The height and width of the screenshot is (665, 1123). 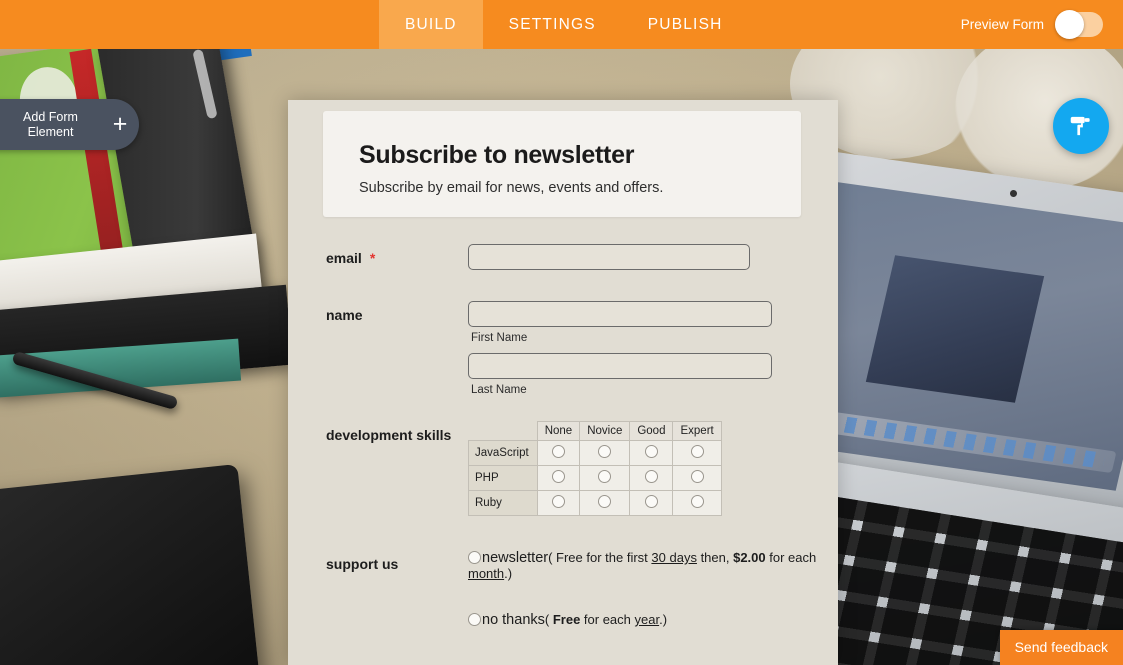 What do you see at coordinates (503, 453) in the screenshot?
I see `matrix-row-javascript: JavaScript` at bounding box center [503, 453].